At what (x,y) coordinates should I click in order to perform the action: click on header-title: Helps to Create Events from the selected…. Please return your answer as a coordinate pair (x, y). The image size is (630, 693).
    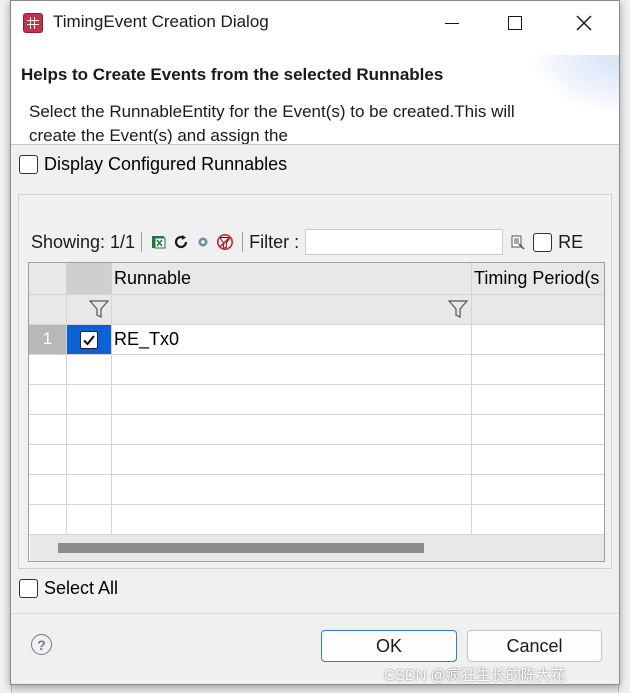
    Looking at the image, I should click on (232, 74).